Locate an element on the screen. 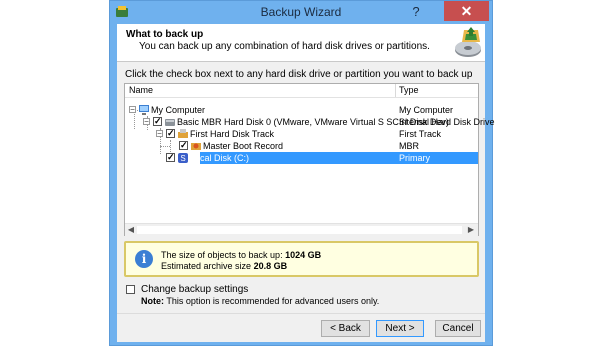 The height and width of the screenshot is (347, 608). info-icon: i is located at coordinates (144, 259).